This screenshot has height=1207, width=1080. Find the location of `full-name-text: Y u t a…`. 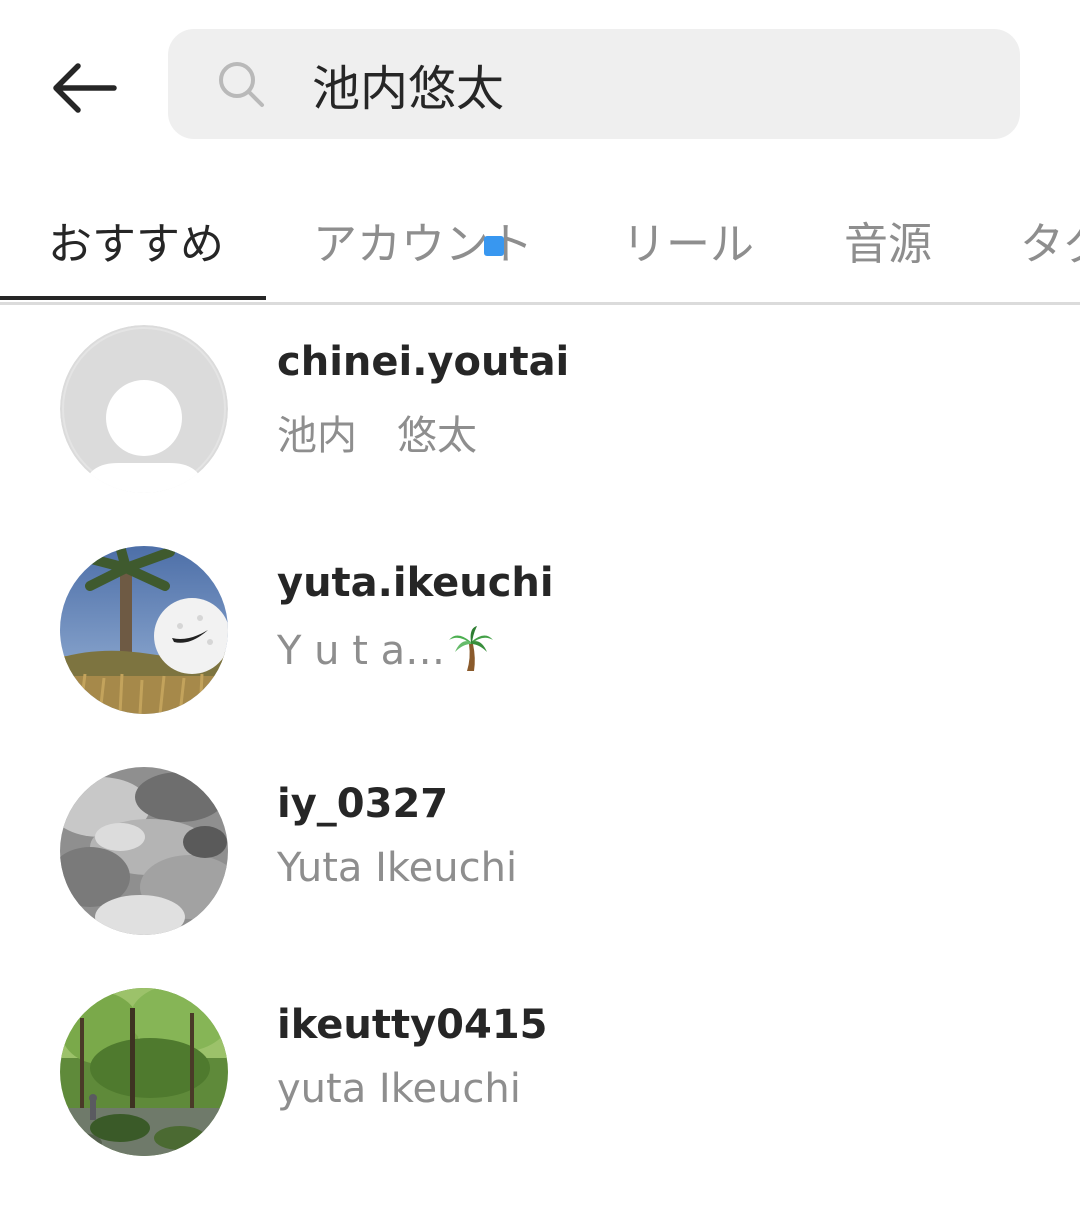

full-name-text: Y u t a… is located at coordinates (361, 651).